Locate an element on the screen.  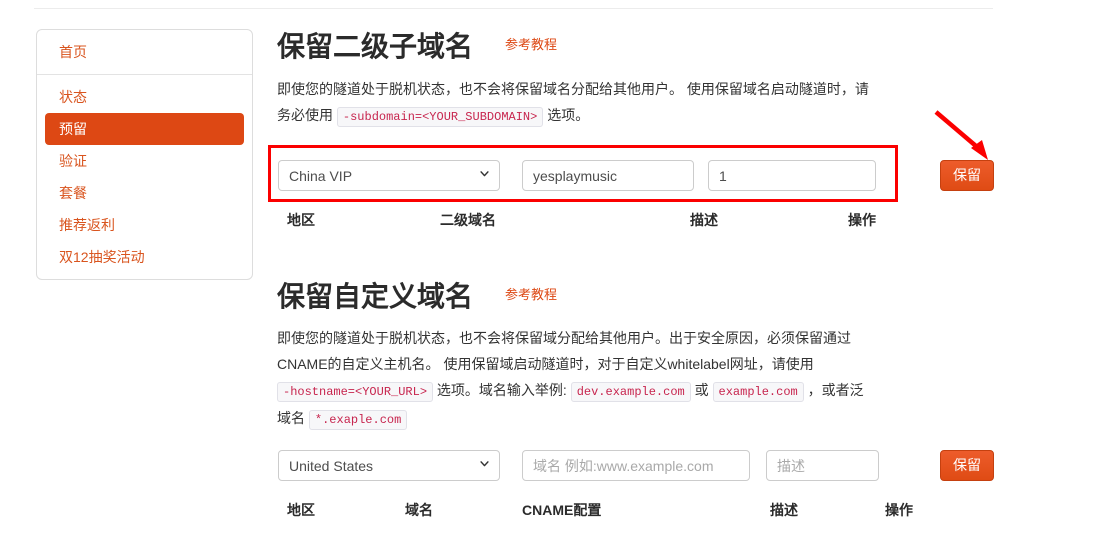
code-example-domain: example.com is located at coordinates (758, 392).